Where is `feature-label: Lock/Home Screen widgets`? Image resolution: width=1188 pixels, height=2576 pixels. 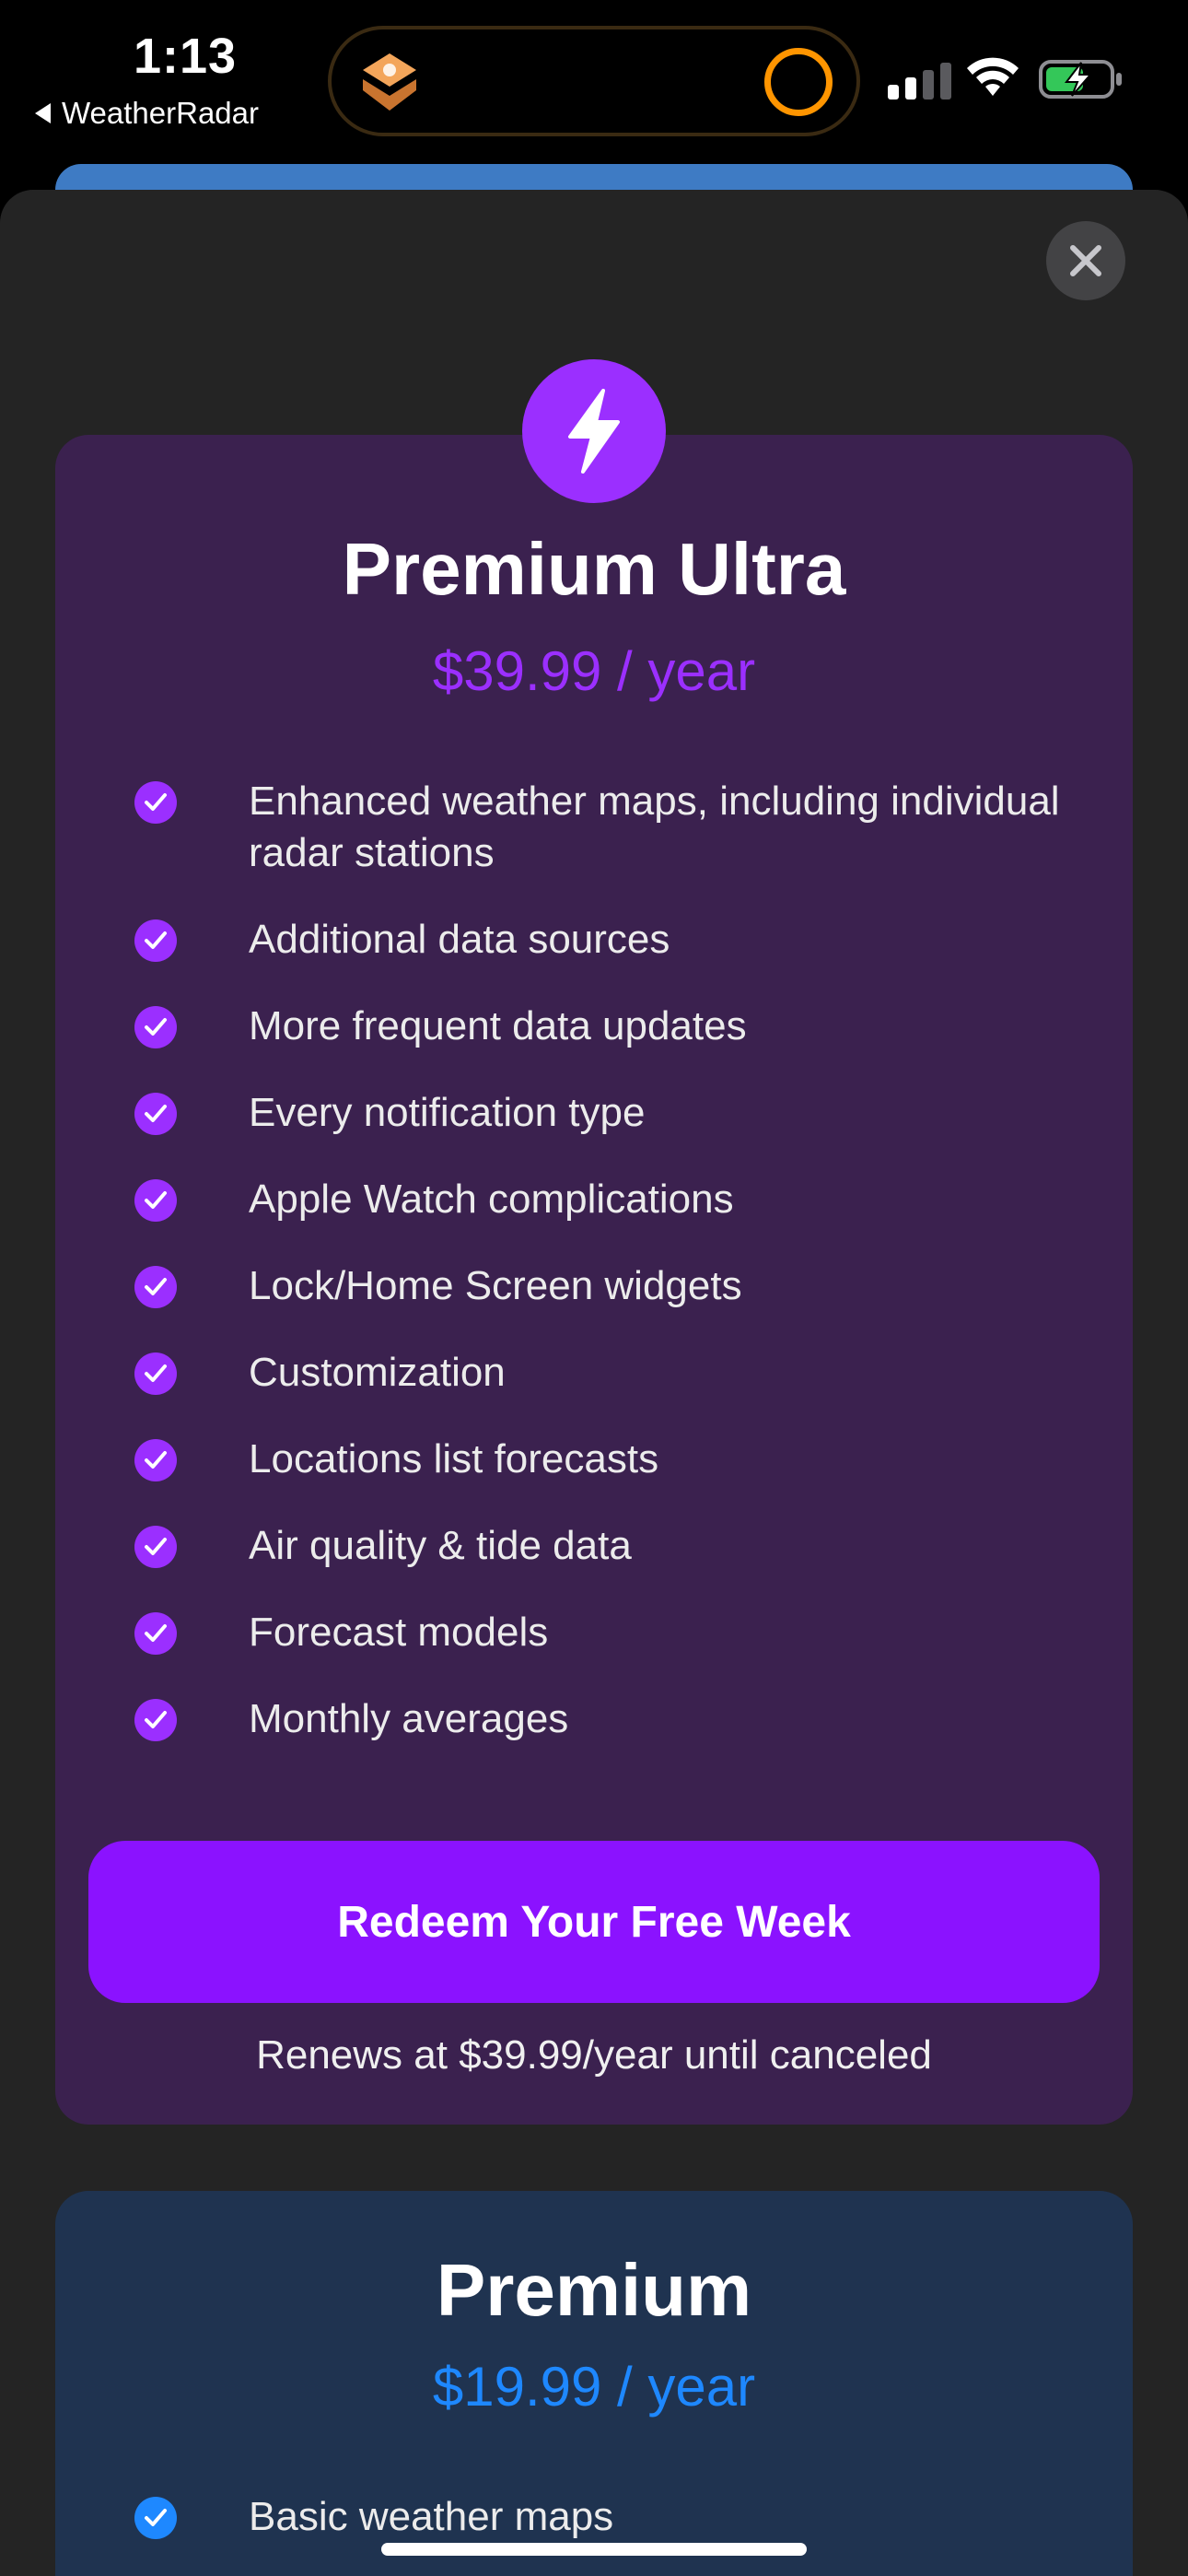
feature-label: Lock/Home Screen widgets is located at coordinates (496, 1285).